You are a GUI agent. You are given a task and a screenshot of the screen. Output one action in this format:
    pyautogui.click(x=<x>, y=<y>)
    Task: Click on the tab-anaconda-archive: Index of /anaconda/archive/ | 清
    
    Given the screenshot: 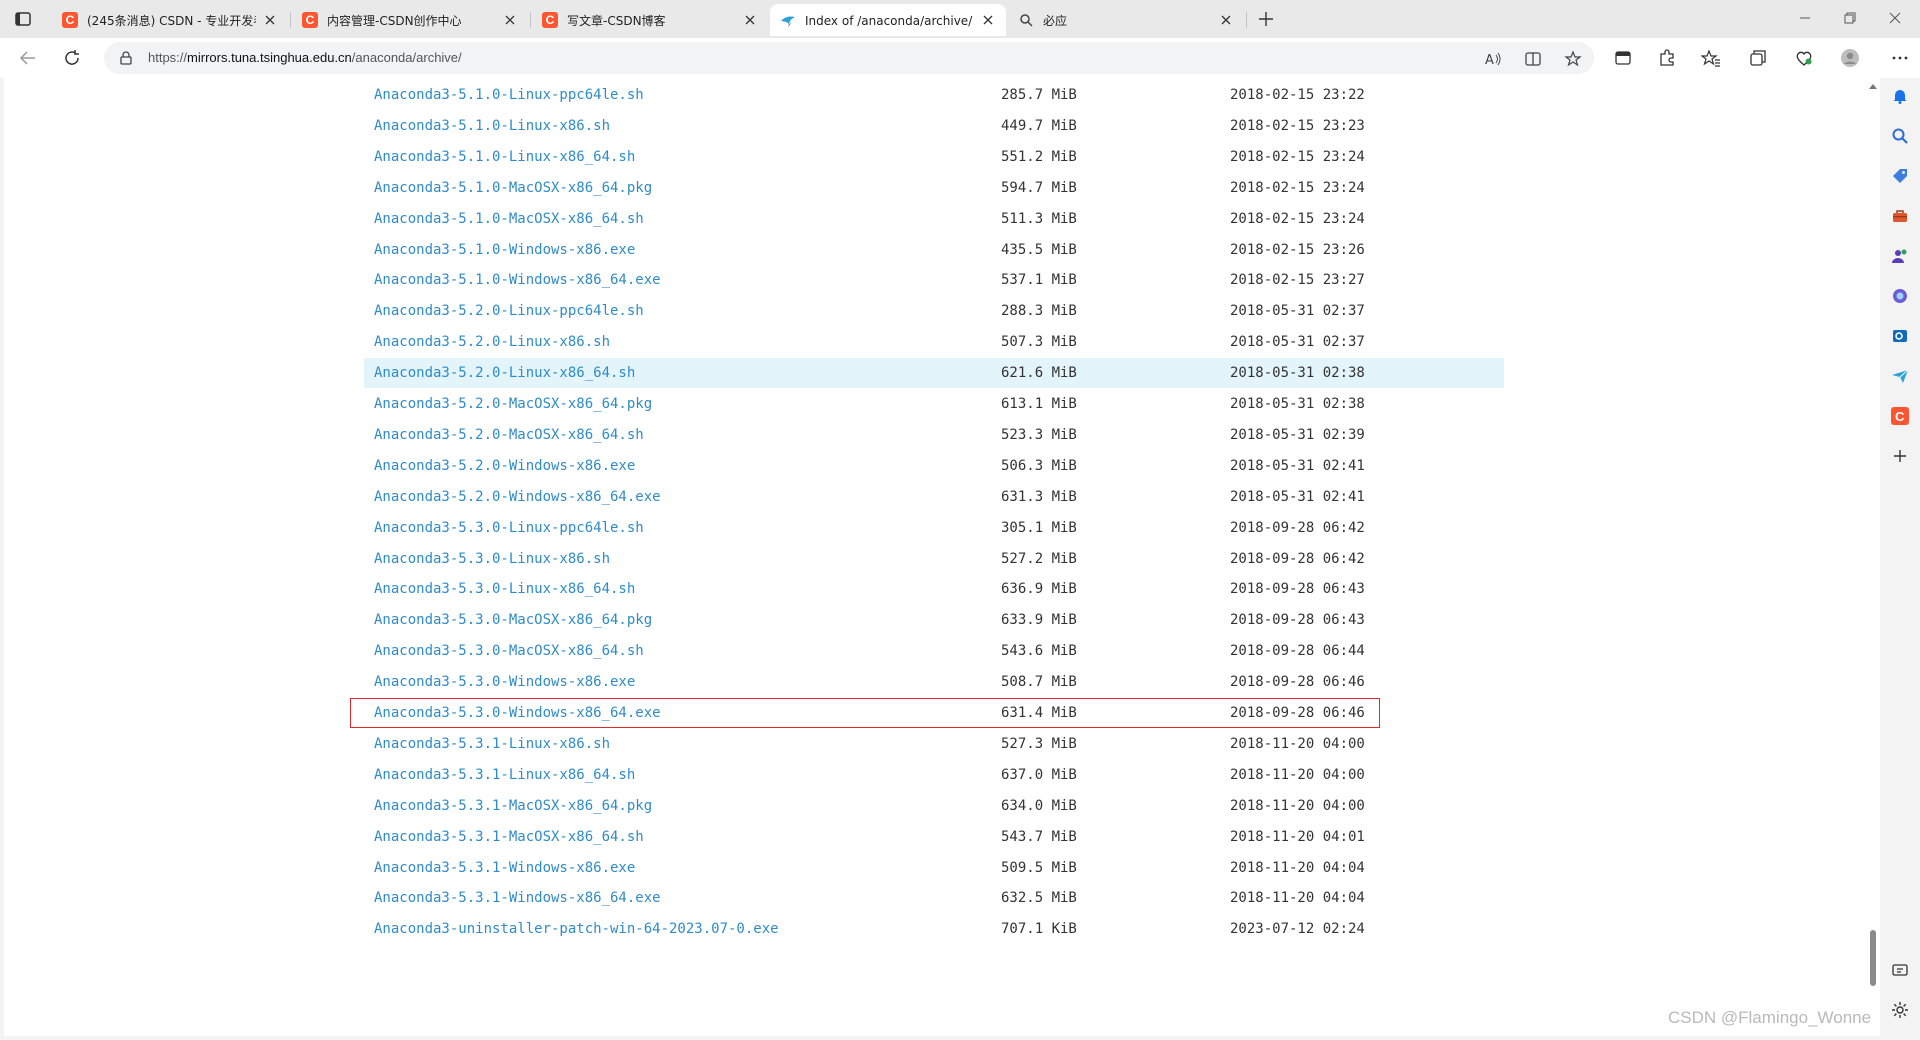 What is the action you would take?
    pyautogui.click(x=888, y=20)
    